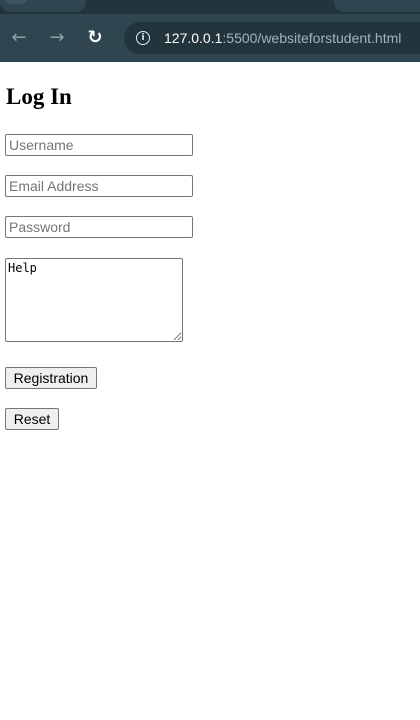 The width and height of the screenshot is (420, 720). What do you see at coordinates (99, 227) in the screenshot?
I see `password-input` at bounding box center [99, 227].